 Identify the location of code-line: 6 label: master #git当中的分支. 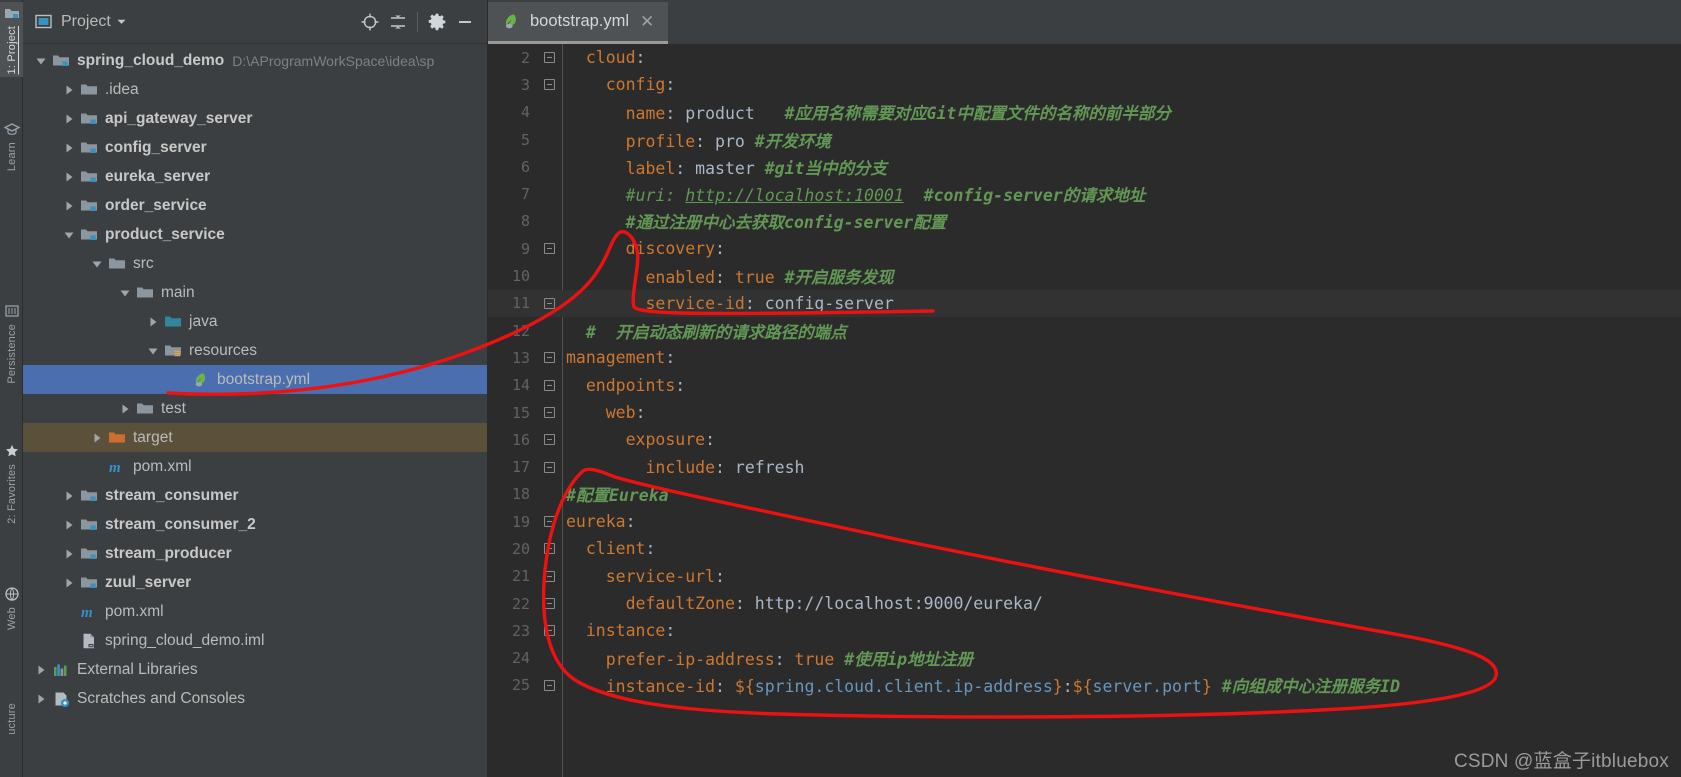
(1084, 166).